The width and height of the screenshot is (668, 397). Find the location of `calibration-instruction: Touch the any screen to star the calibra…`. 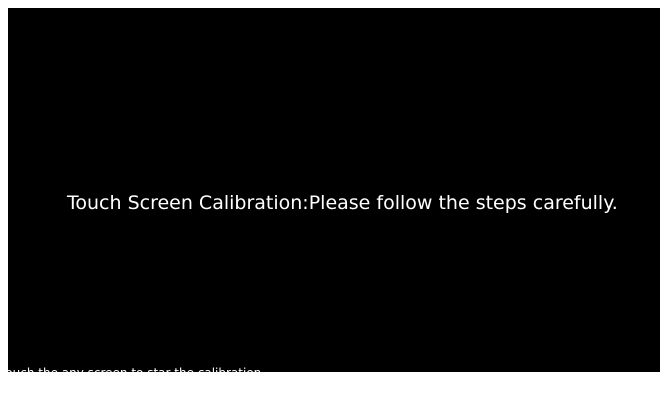

calibration-instruction: Touch the any screen to star the calibra… is located at coordinates (133, 373).